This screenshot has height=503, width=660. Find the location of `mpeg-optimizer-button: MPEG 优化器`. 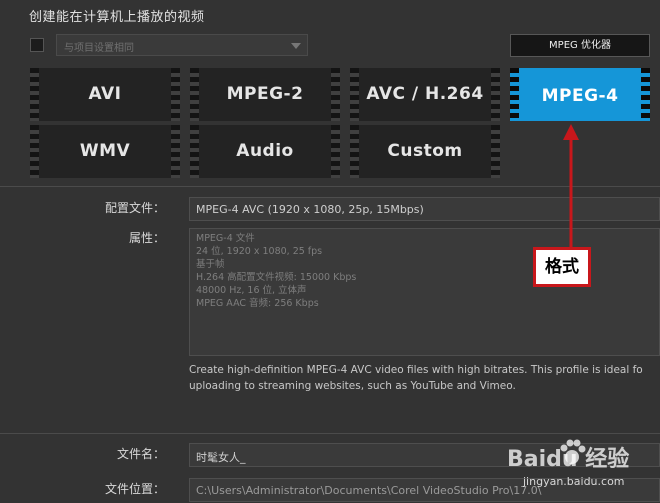

mpeg-optimizer-button: MPEG 优化器 is located at coordinates (580, 45).